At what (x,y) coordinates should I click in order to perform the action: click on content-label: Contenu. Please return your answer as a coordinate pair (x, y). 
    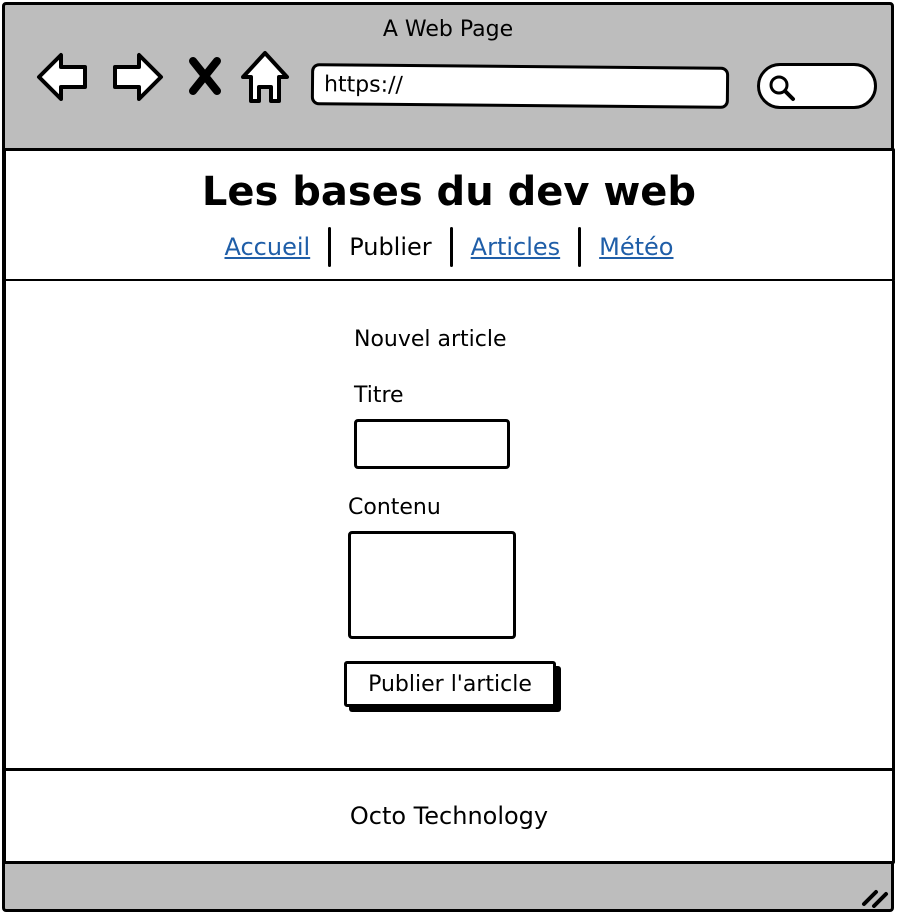
    Looking at the image, I should click on (394, 507).